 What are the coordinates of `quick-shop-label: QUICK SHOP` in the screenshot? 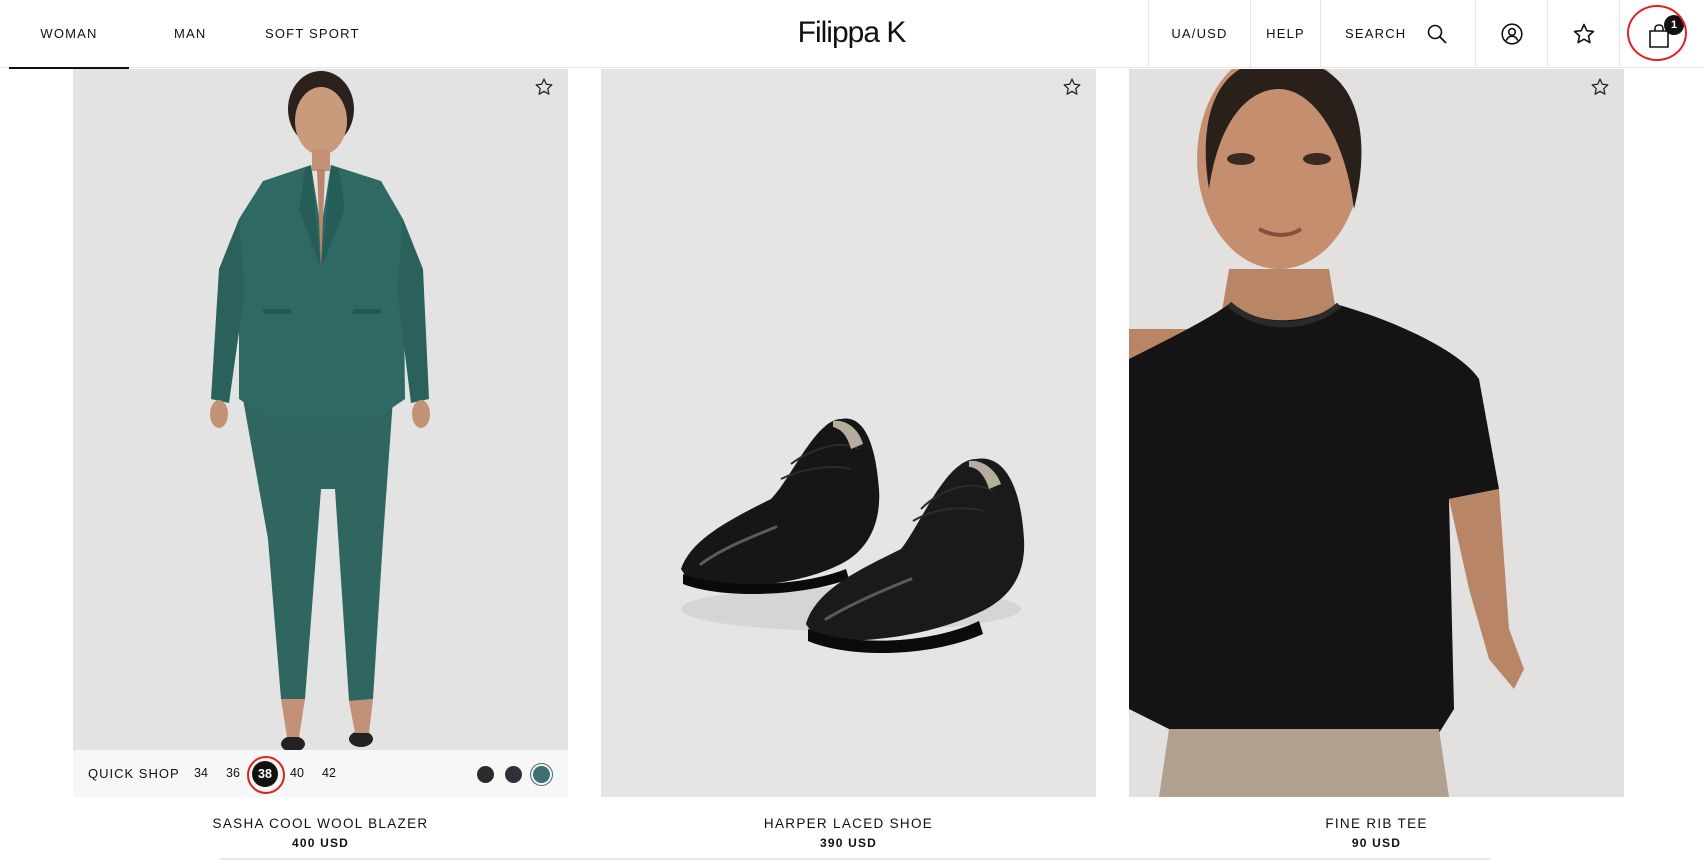 It's located at (134, 773).